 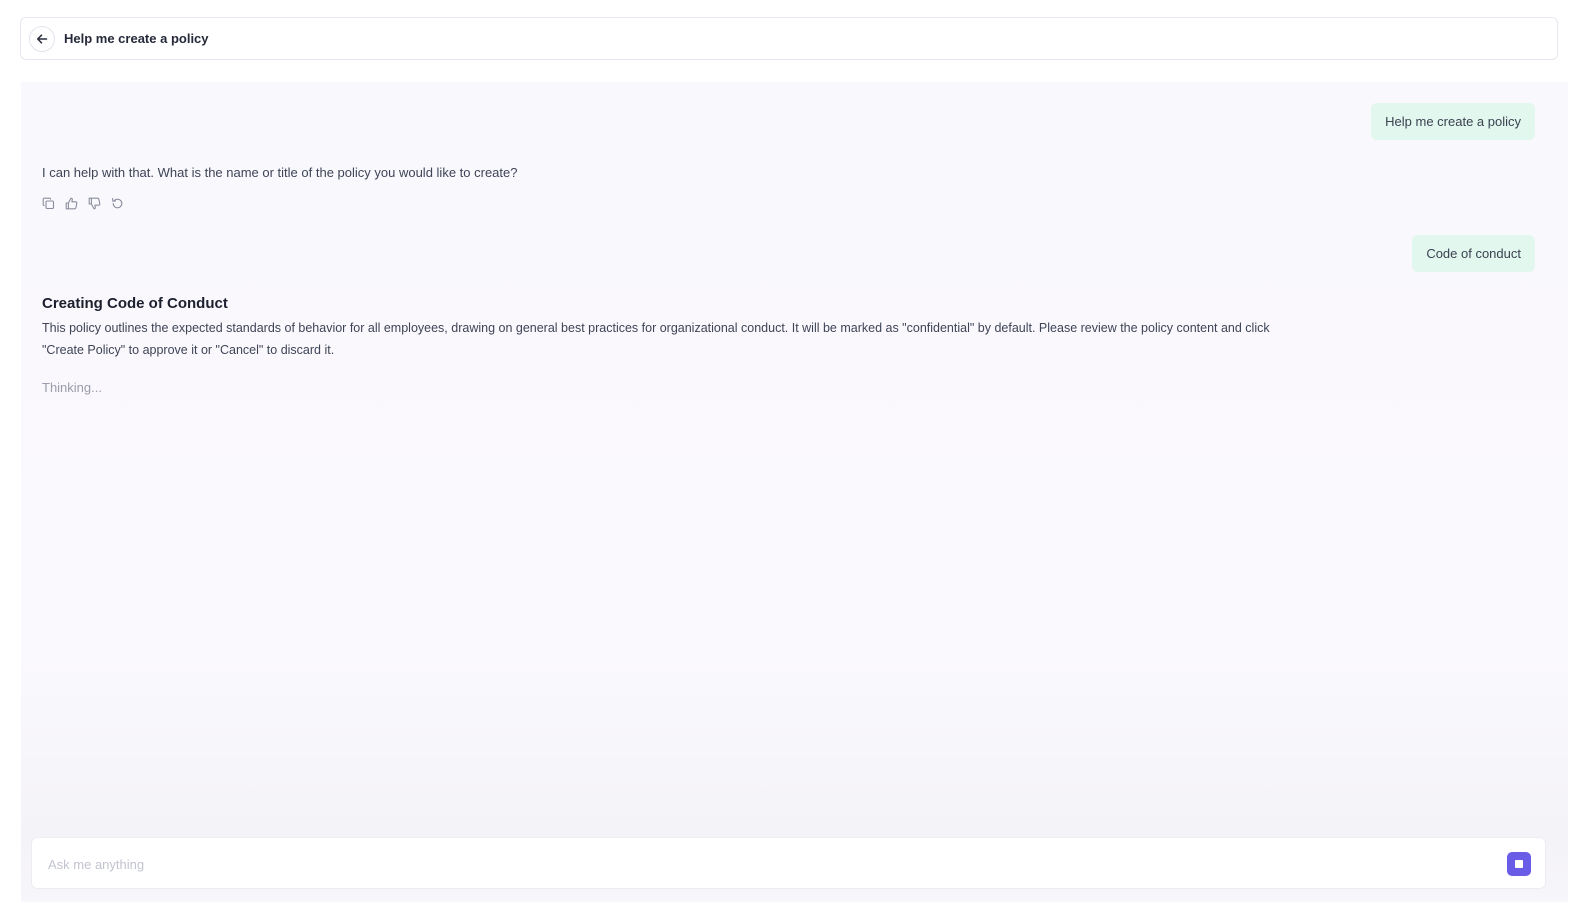 What do you see at coordinates (117, 203) in the screenshot?
I see `regenerate-icon` at bounding box center [117, 203].